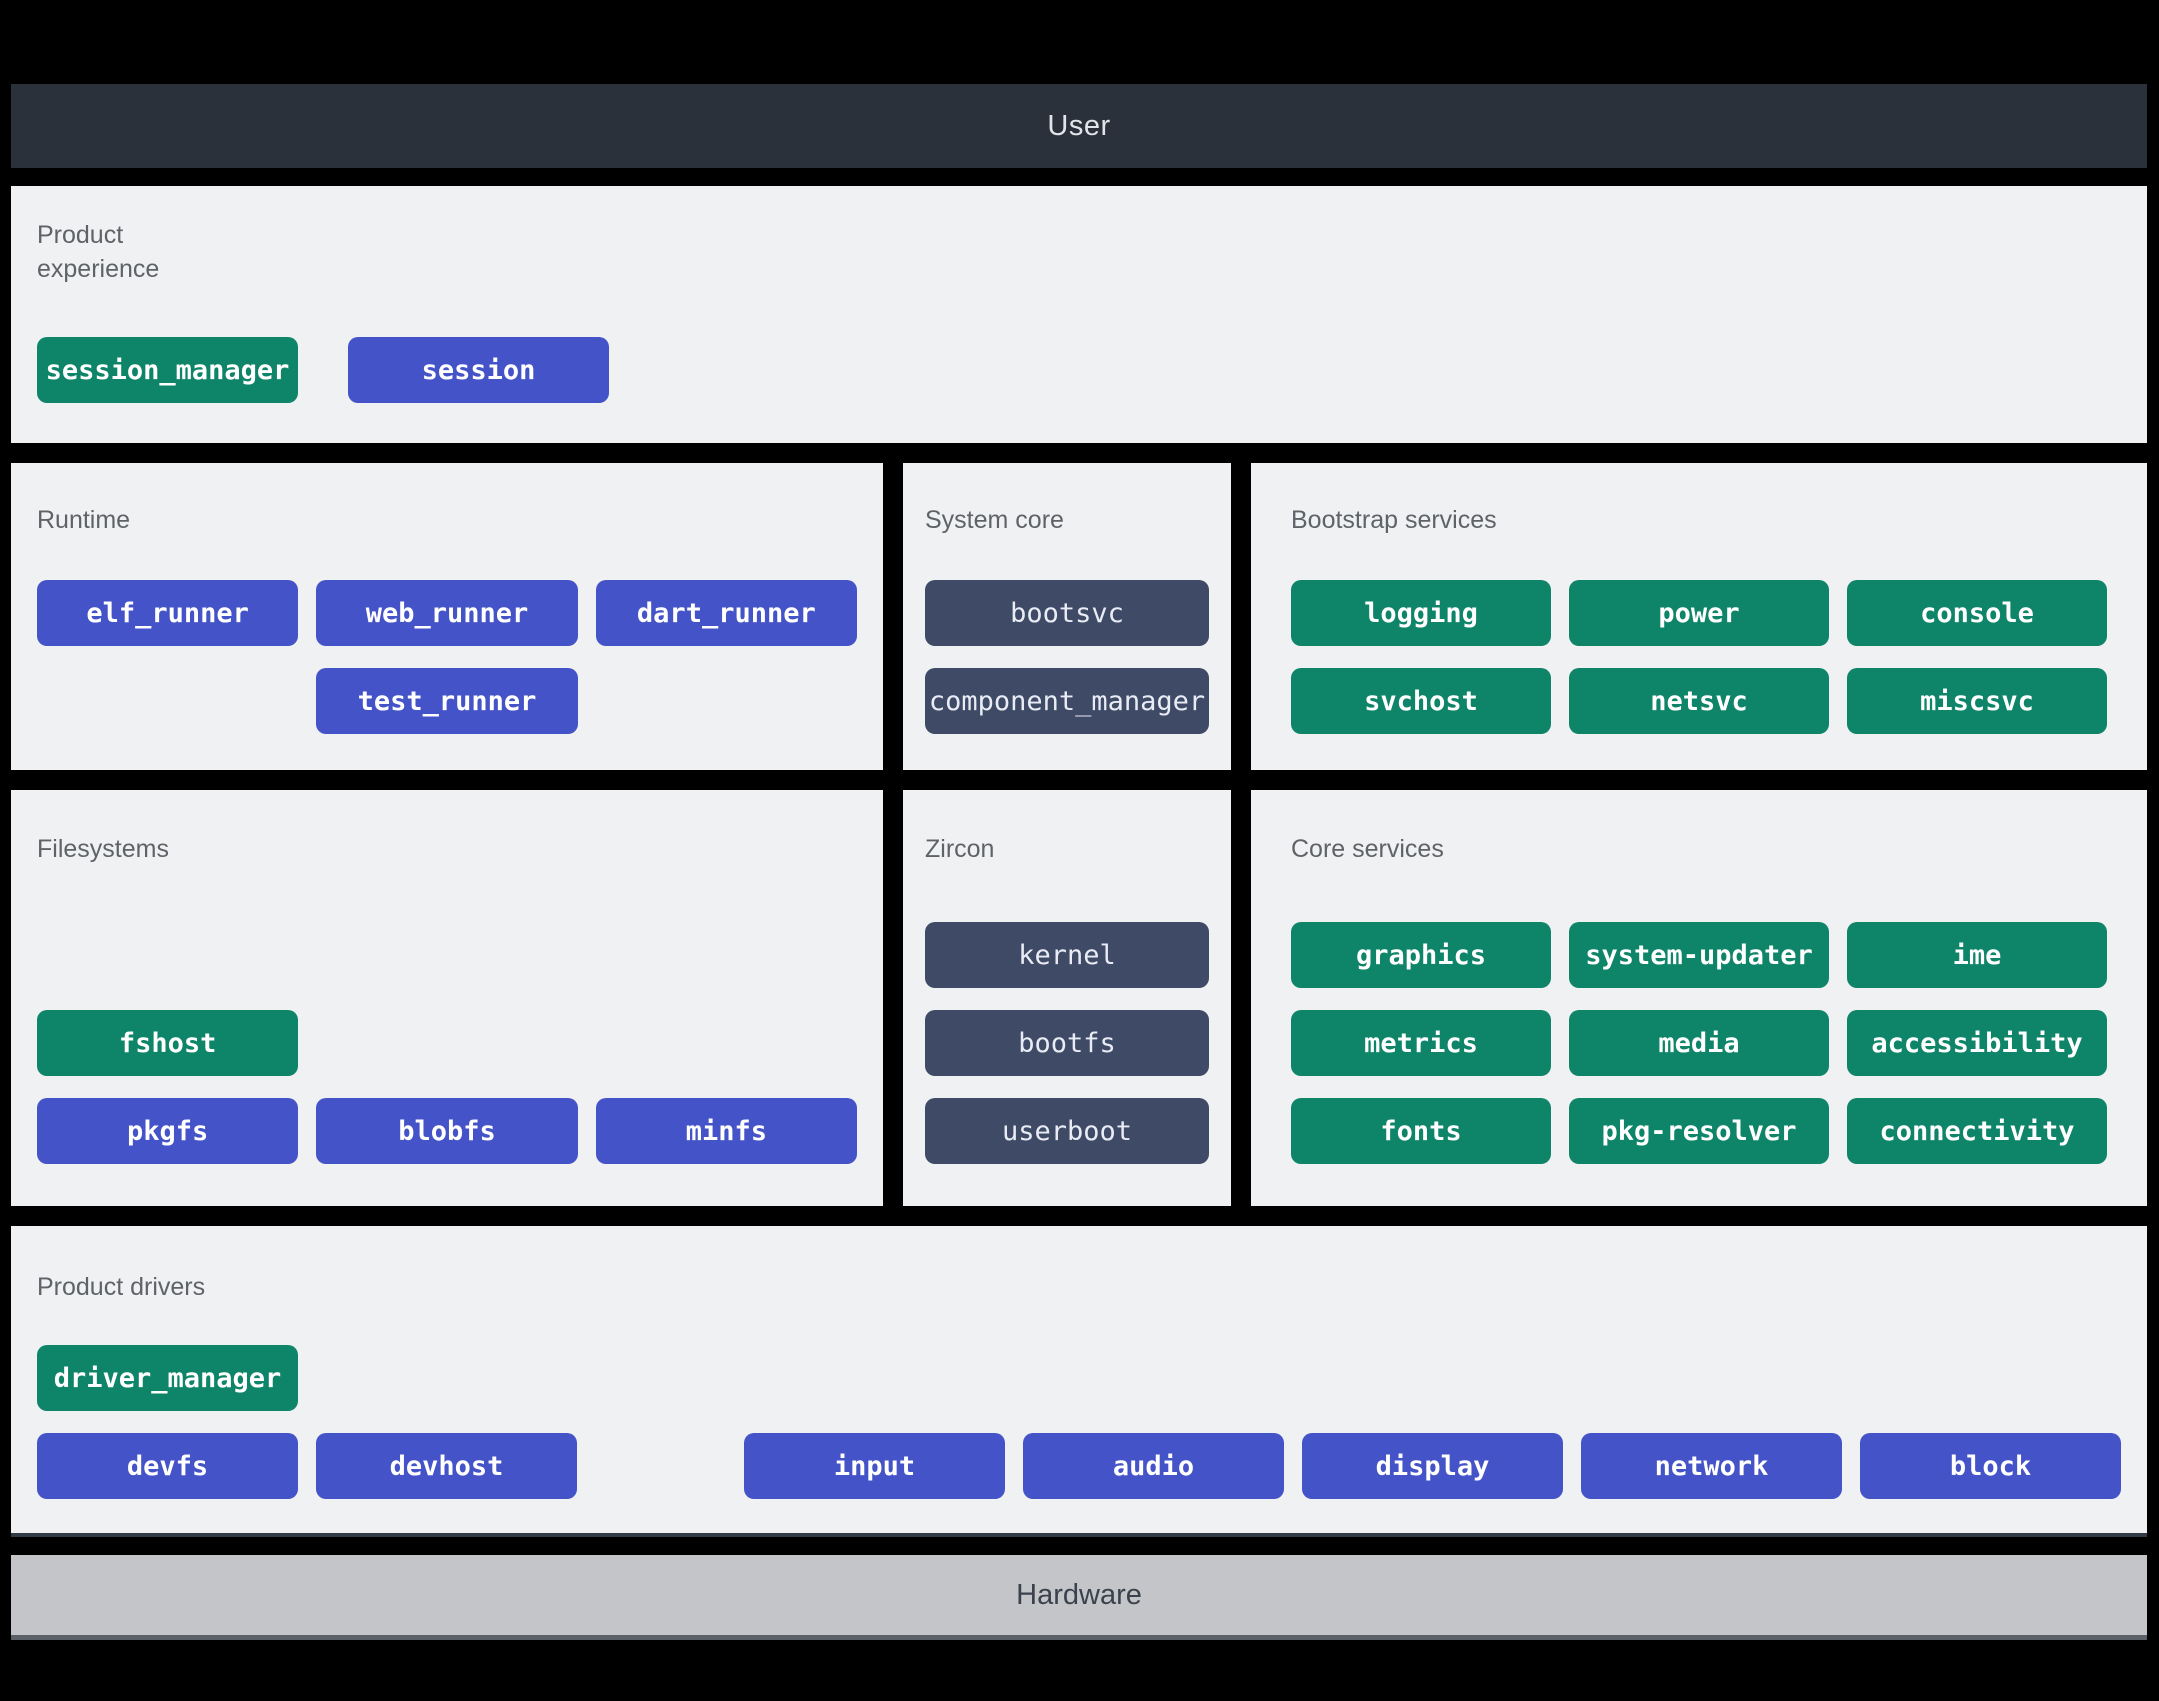 The height and width of the screenshot is (1701, 2159). What do you see at coordinates (726, 1131) in the screenshot?
I see `chip-minfs: minfs` at bounding box center [726, 1131].